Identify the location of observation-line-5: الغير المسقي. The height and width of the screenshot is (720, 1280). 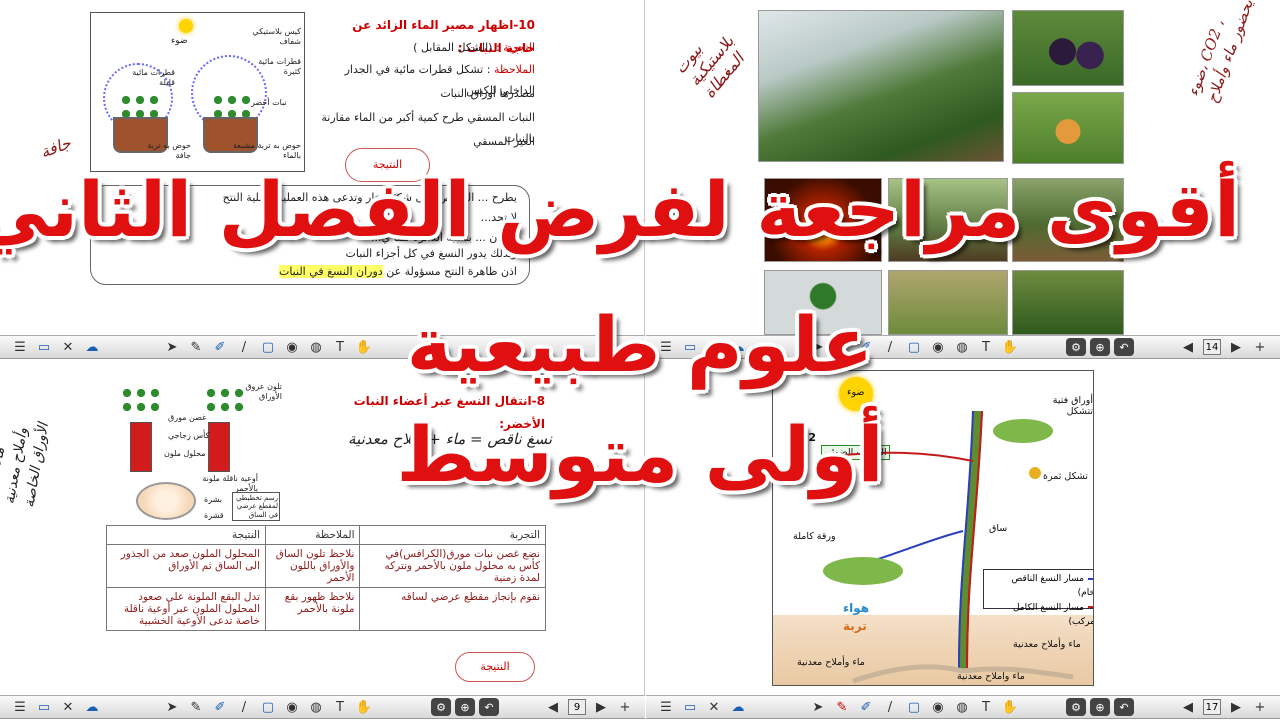
(504, 141).